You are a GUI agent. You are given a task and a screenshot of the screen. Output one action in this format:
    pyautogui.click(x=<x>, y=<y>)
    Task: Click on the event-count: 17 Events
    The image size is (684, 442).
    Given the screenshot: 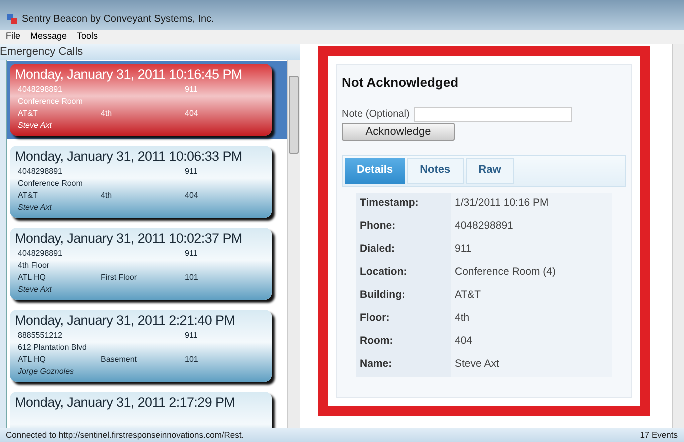 What is the action you would take?
    pyautogui.click(x=659, y=435)
    